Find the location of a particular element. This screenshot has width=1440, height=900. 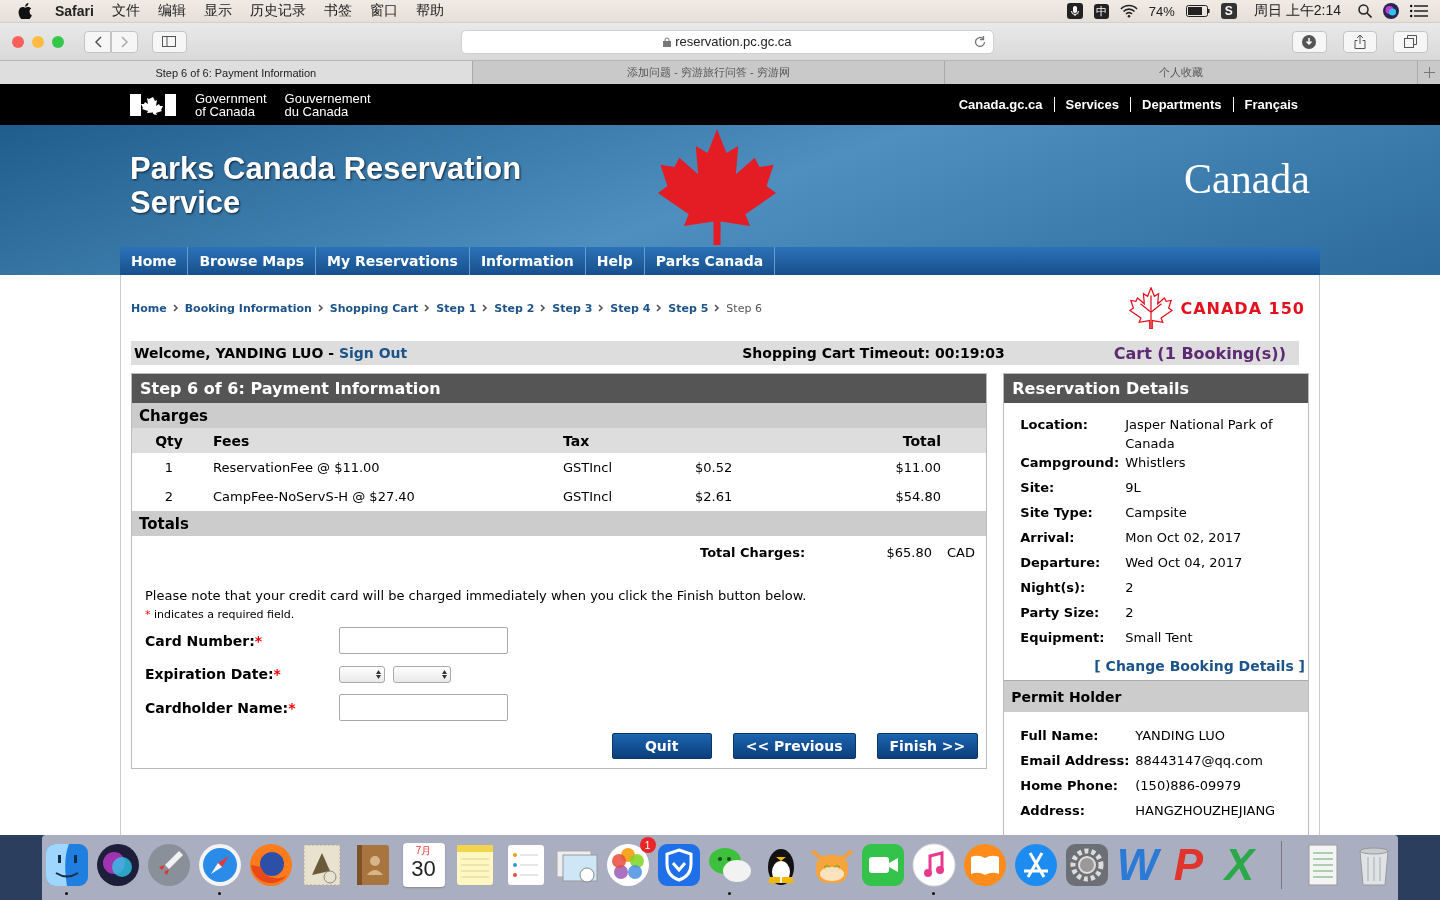

form-button: Finish >> is located at coordinates (927, 746).